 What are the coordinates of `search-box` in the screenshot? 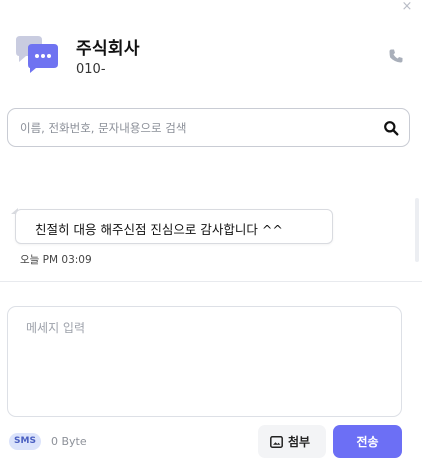 It's located at (208, 127).